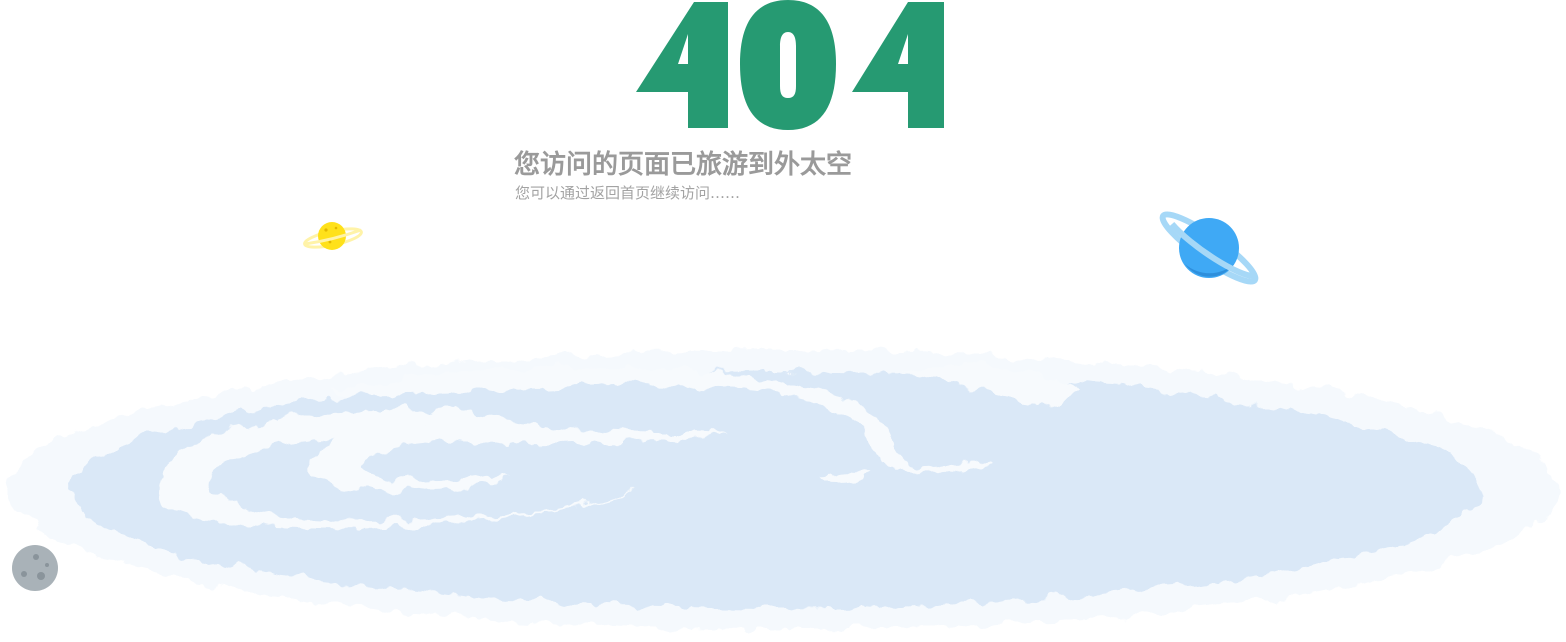 This screenshot has height=642, width=1566. What do you see at coordinates (683, 165) in the screenshot?
I see `page-title: 您访问的页面已旅游到外太空` at bounding box center [683, 165].